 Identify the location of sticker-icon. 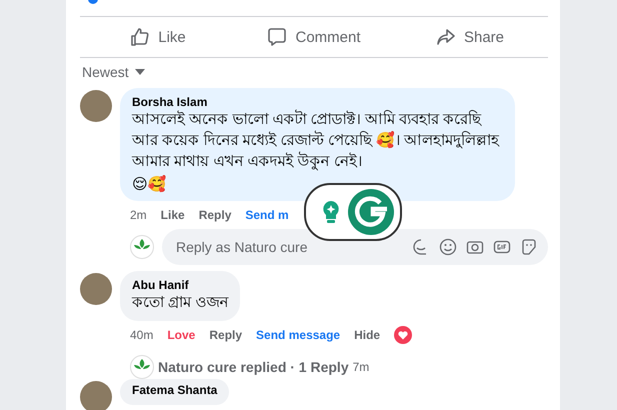
(529, 247).